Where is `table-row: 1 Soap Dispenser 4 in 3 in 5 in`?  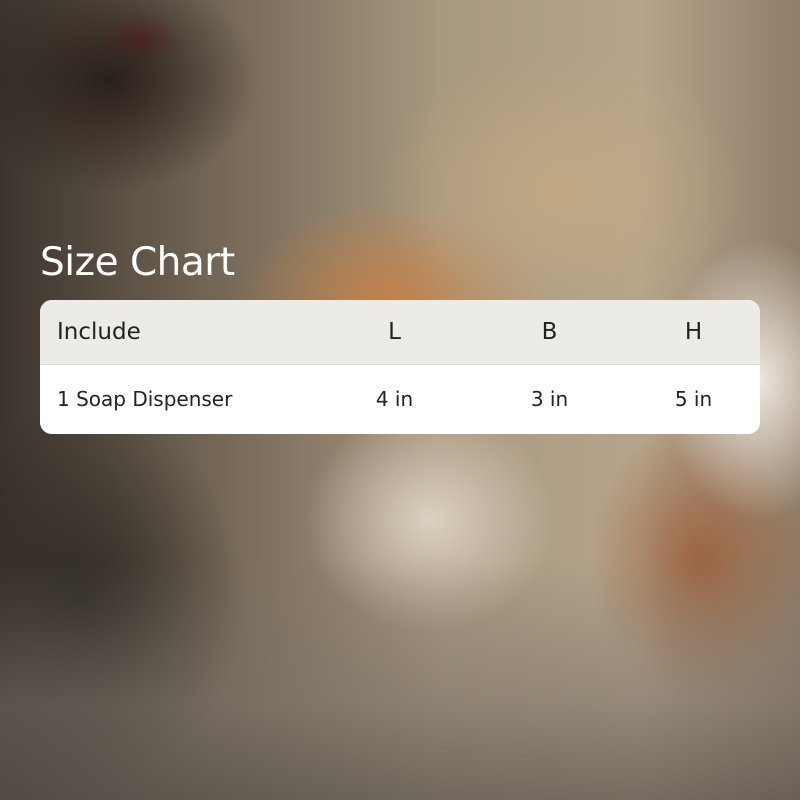
table-row: 1 Soap Dispenser 4 in 3 in 5 in is located at coordinates (400, 399).